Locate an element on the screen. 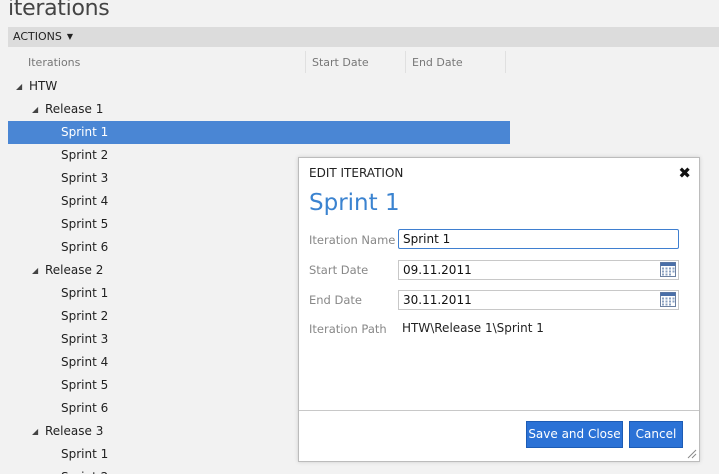  actions-toolbar: ACTIONS ▼ is located at coordinates (363, 37).